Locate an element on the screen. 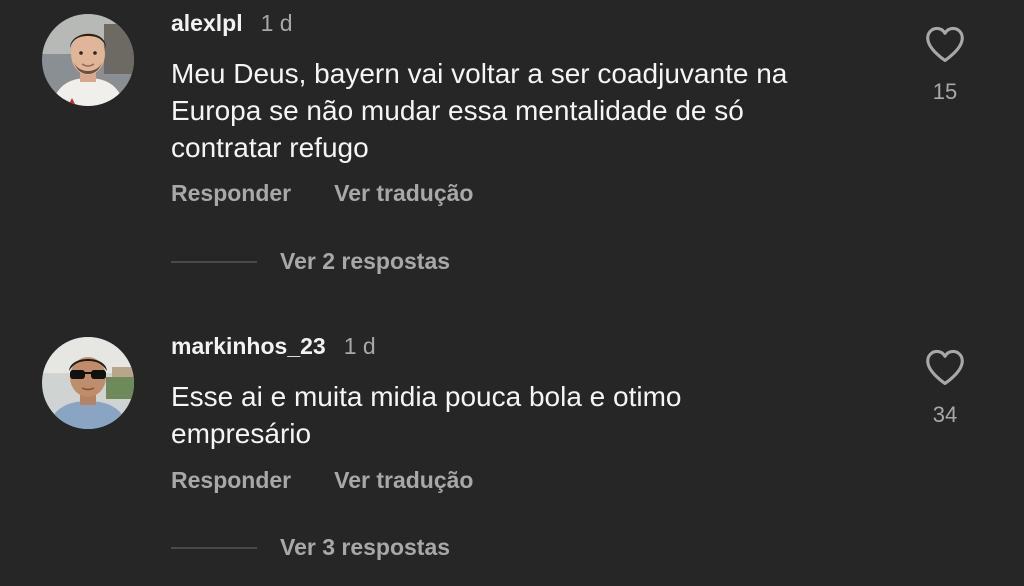  like-count: 34 is located at coordinates (945, 414).